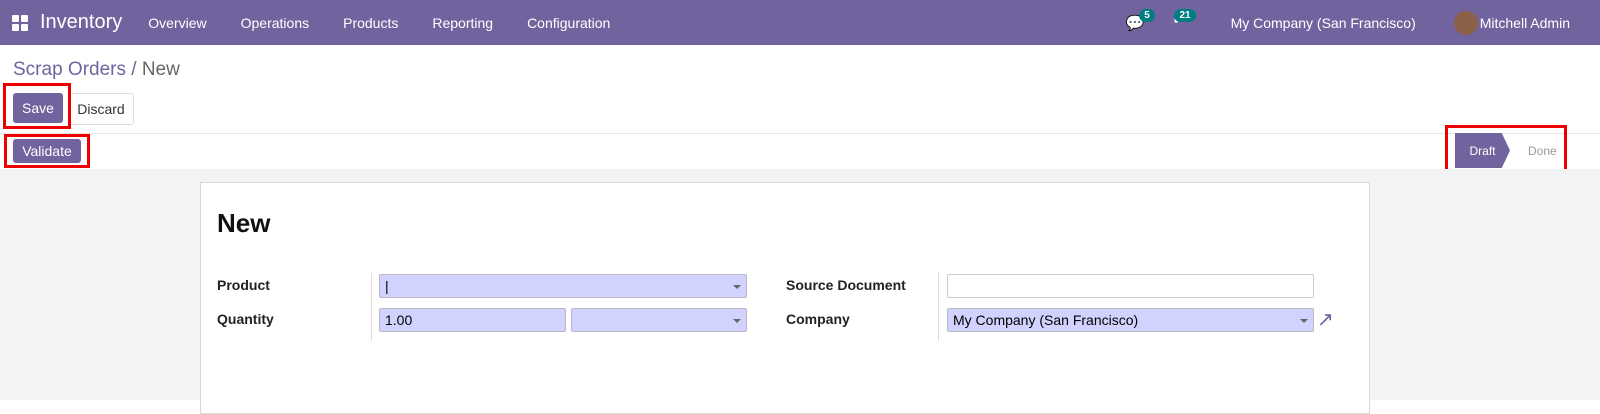 This screenshot has height=414, width=1600. I want to click on quantity-label: Quantity, so click(245, 319).